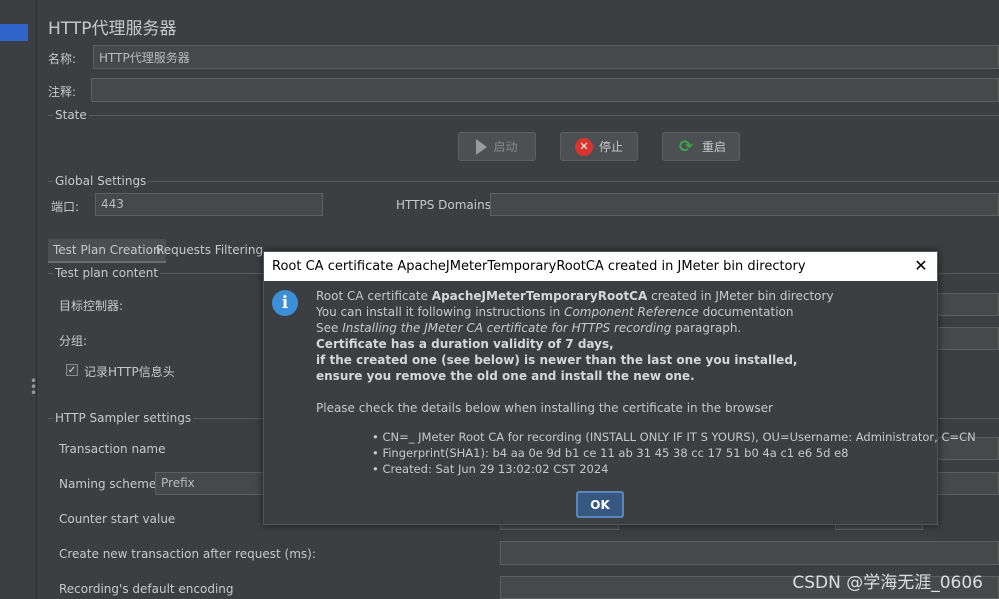 This screenshot has width=999, height=599. Describe the element at coordinates (112, 449) in the screenshot. I see `transaction-name-label: Transaction name` at that location.